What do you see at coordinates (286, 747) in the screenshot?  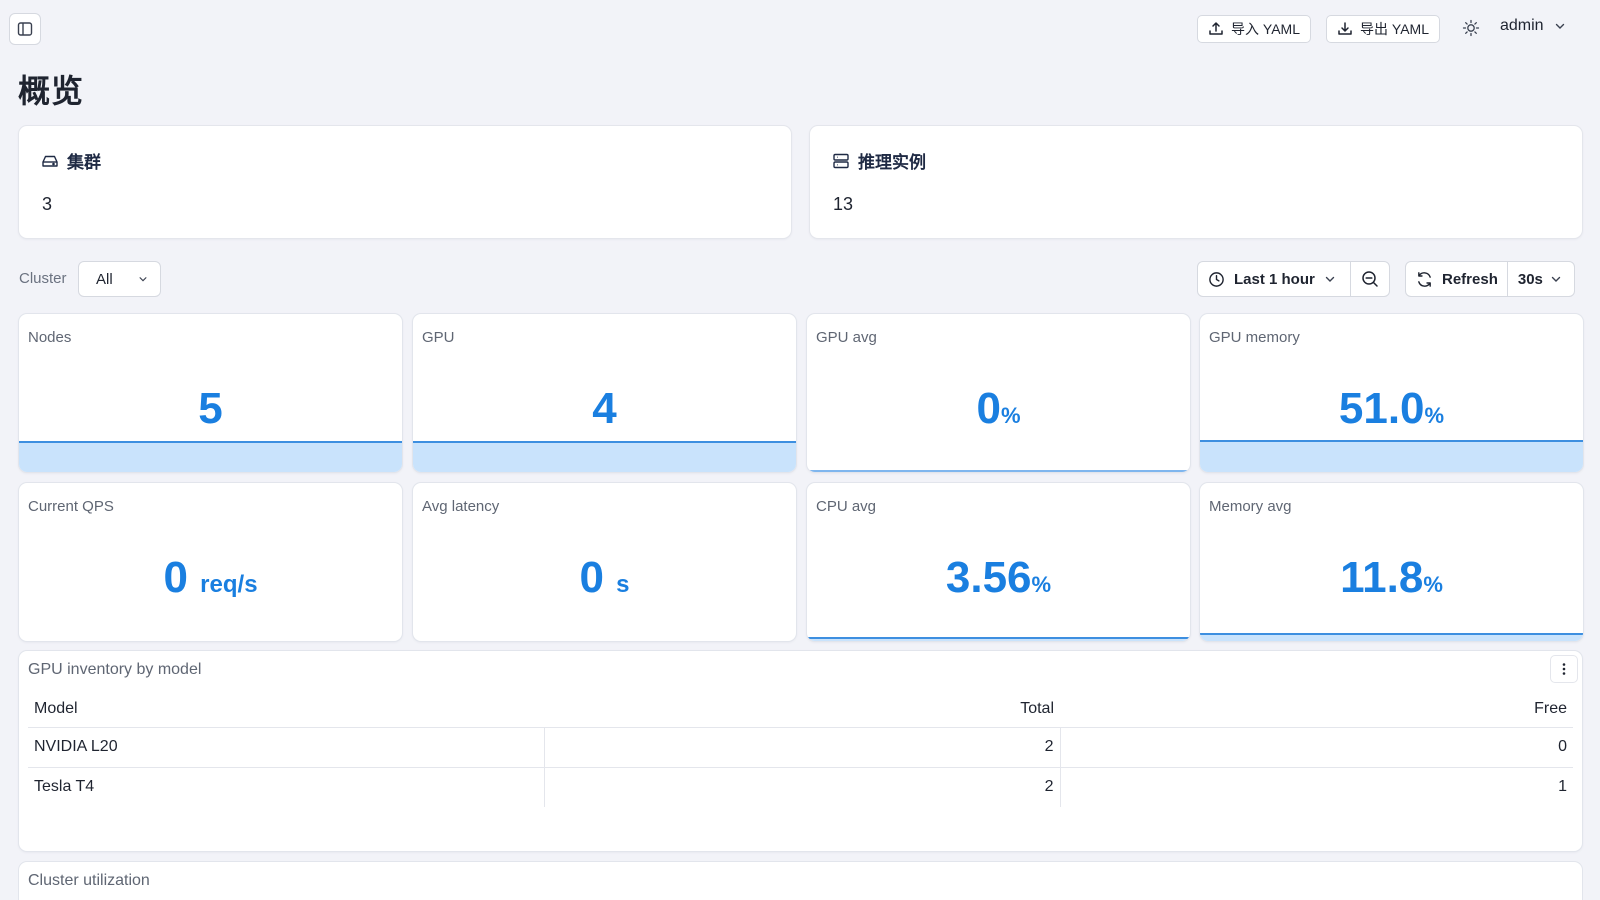 I see `cell-model: NVIDIA L20` at bounding box center [286, 747].